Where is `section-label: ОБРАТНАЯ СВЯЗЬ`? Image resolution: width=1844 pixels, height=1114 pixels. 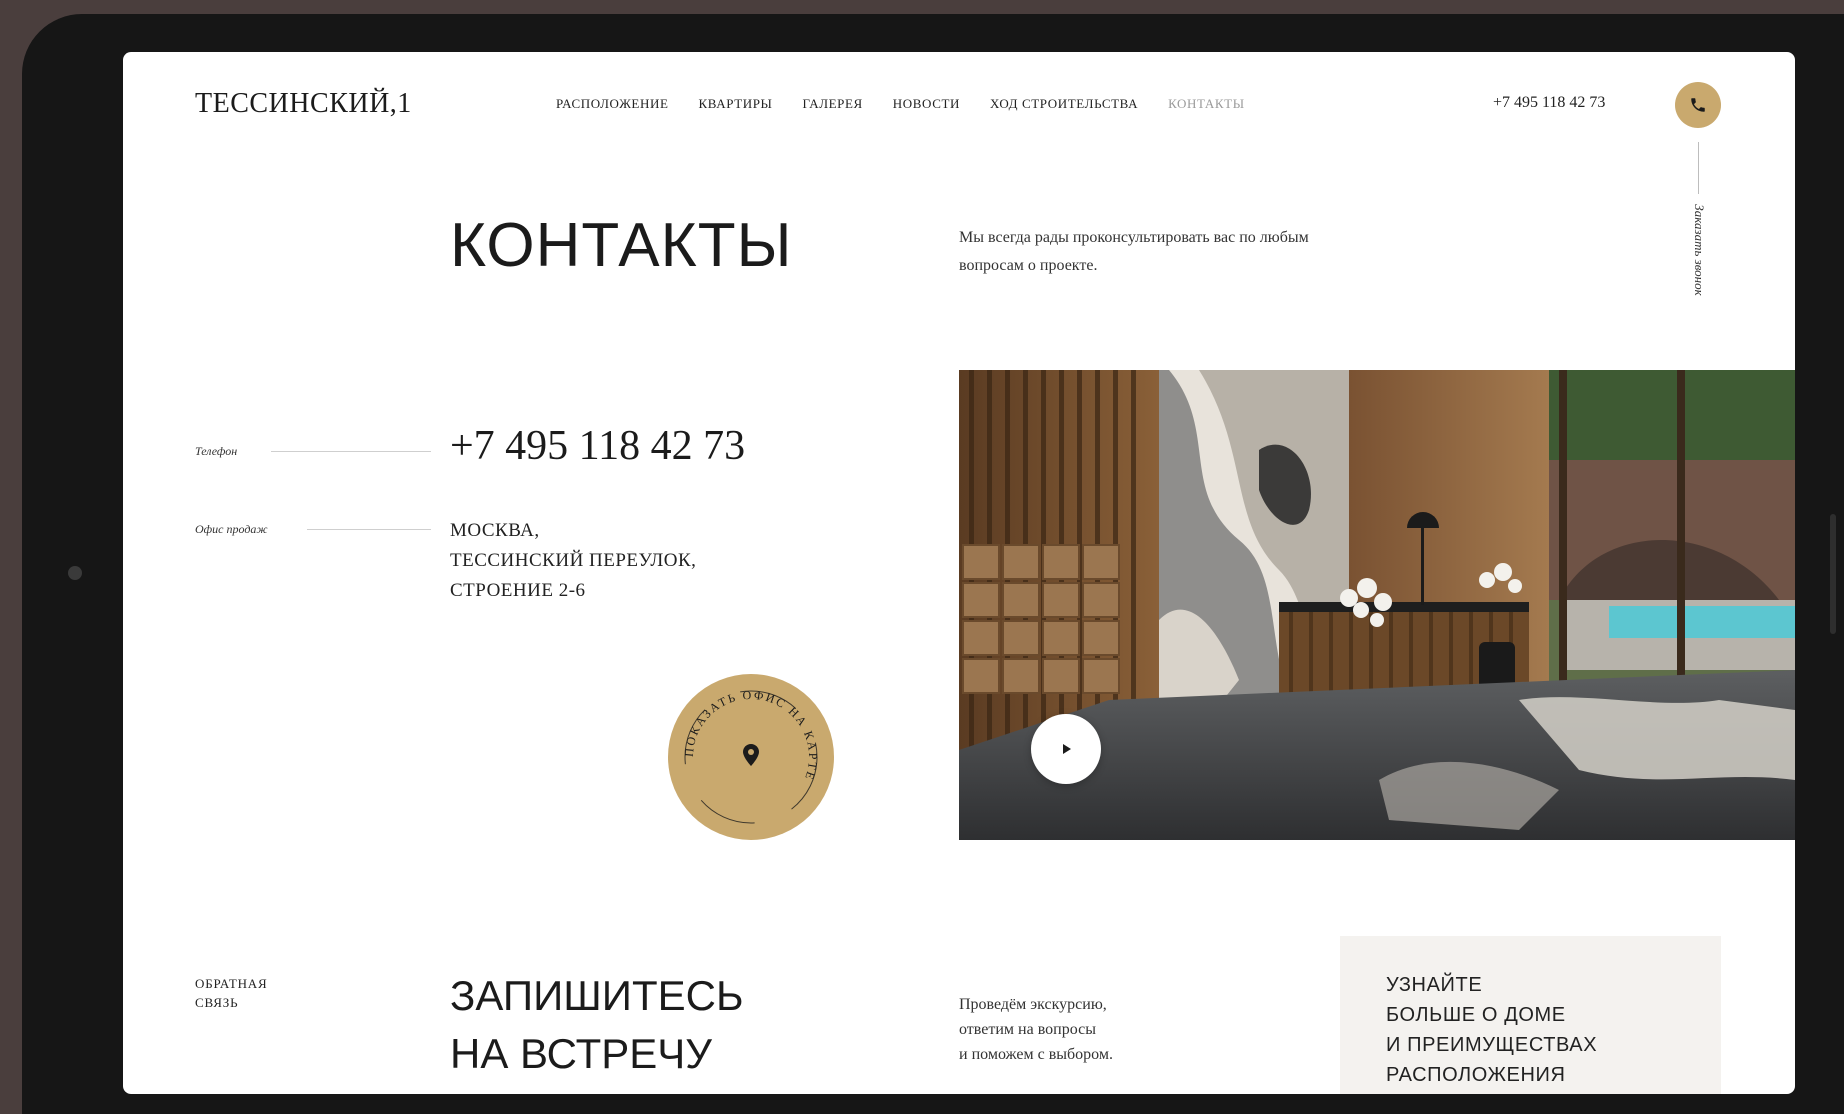 section-label: ОБРАТНАЯ СВЯЗЬ is located at coordinates (231, 993).